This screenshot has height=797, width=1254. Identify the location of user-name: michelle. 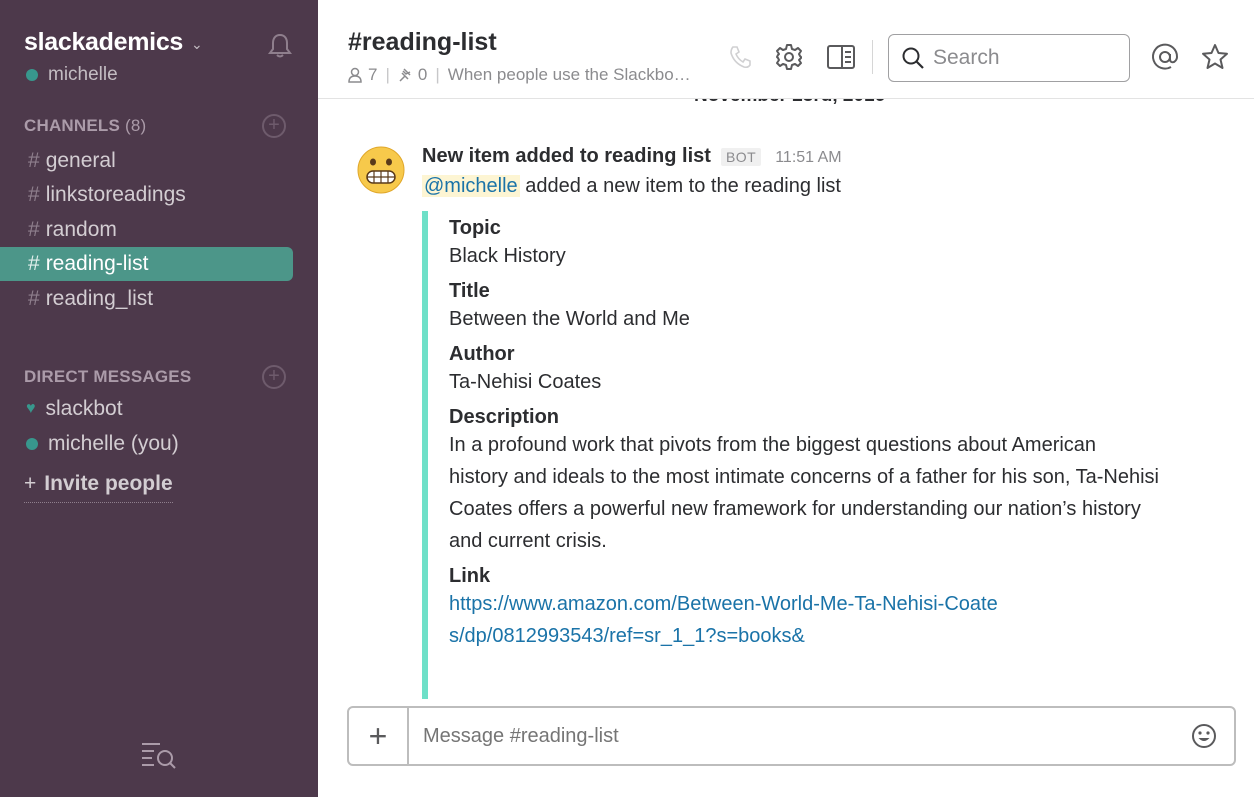
(83, 74).